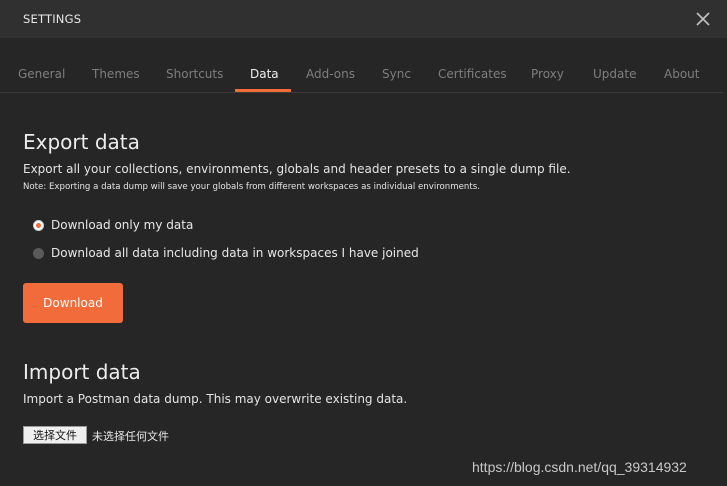  I want to click on tab-add-ons: Add-ons, so click(330, 74).